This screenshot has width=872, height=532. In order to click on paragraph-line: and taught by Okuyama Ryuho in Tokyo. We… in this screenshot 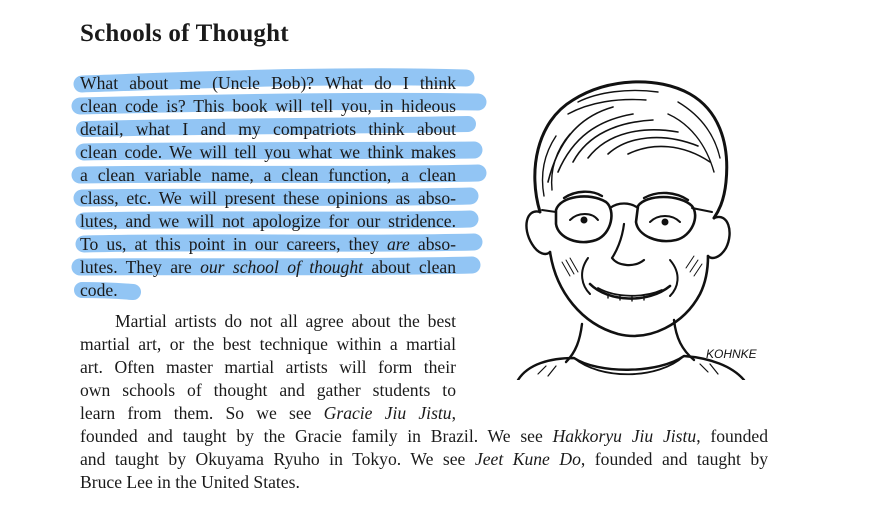, I will do `click(424, 459)`.